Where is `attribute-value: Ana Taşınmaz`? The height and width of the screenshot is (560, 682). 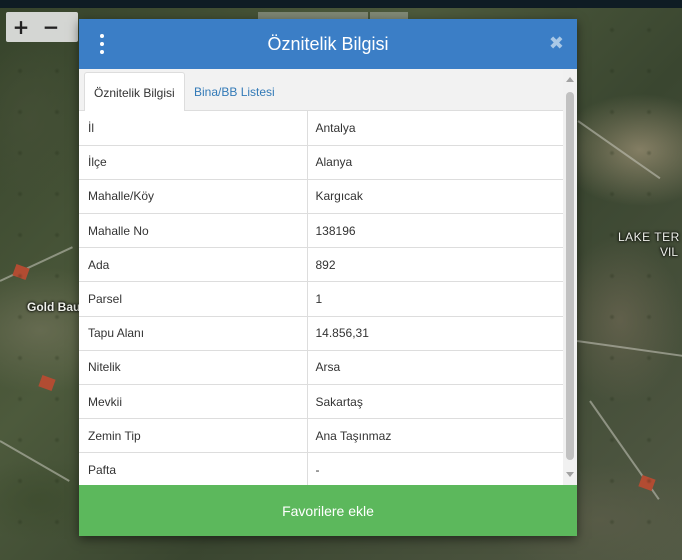 attribute-value: Ana Taşınmaz is located at coordinates (435, 436).